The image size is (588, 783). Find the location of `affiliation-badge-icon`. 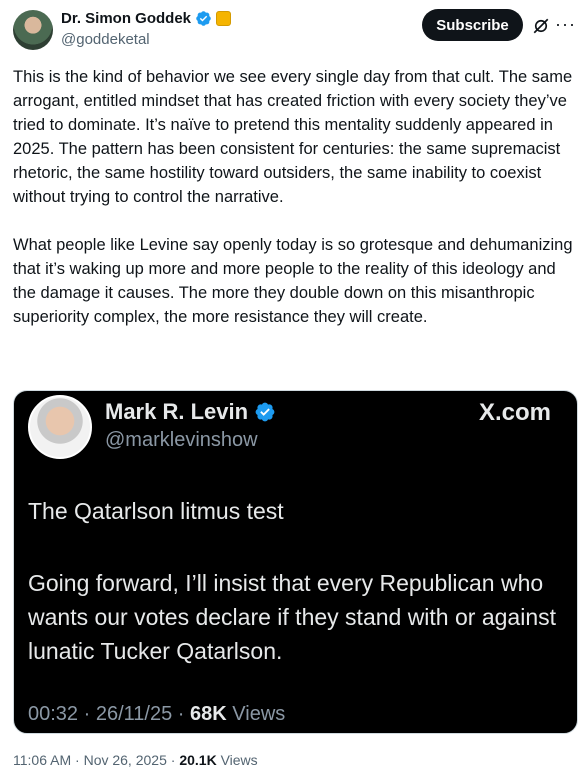

affiliation-badge-icon is located at coordinates (224, 18).